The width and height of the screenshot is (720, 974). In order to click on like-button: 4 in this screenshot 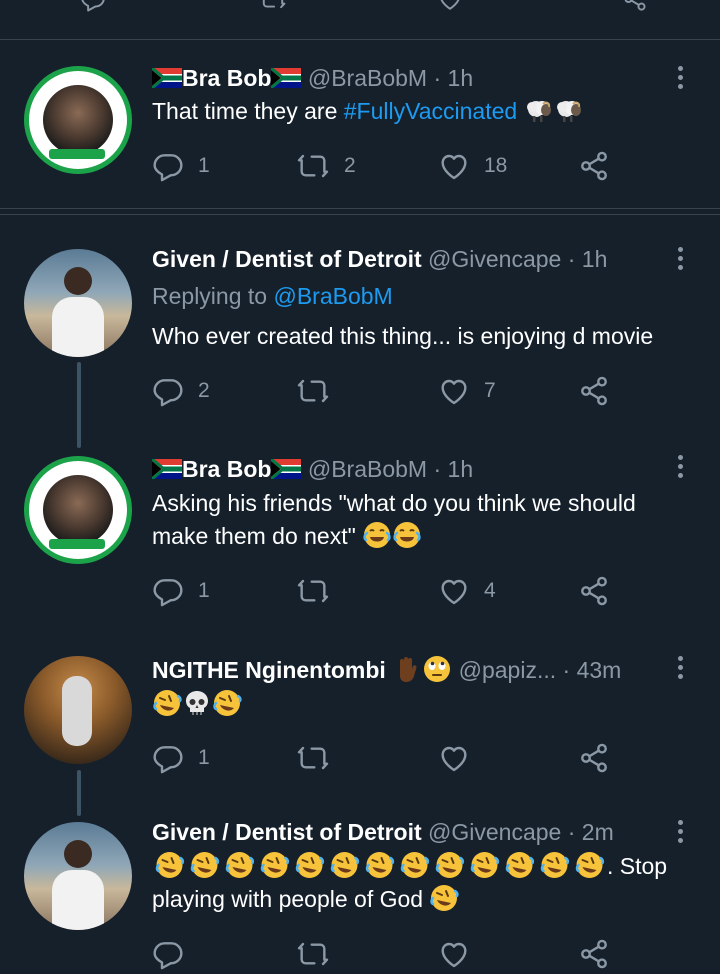, I will do `click(467, 591)`.